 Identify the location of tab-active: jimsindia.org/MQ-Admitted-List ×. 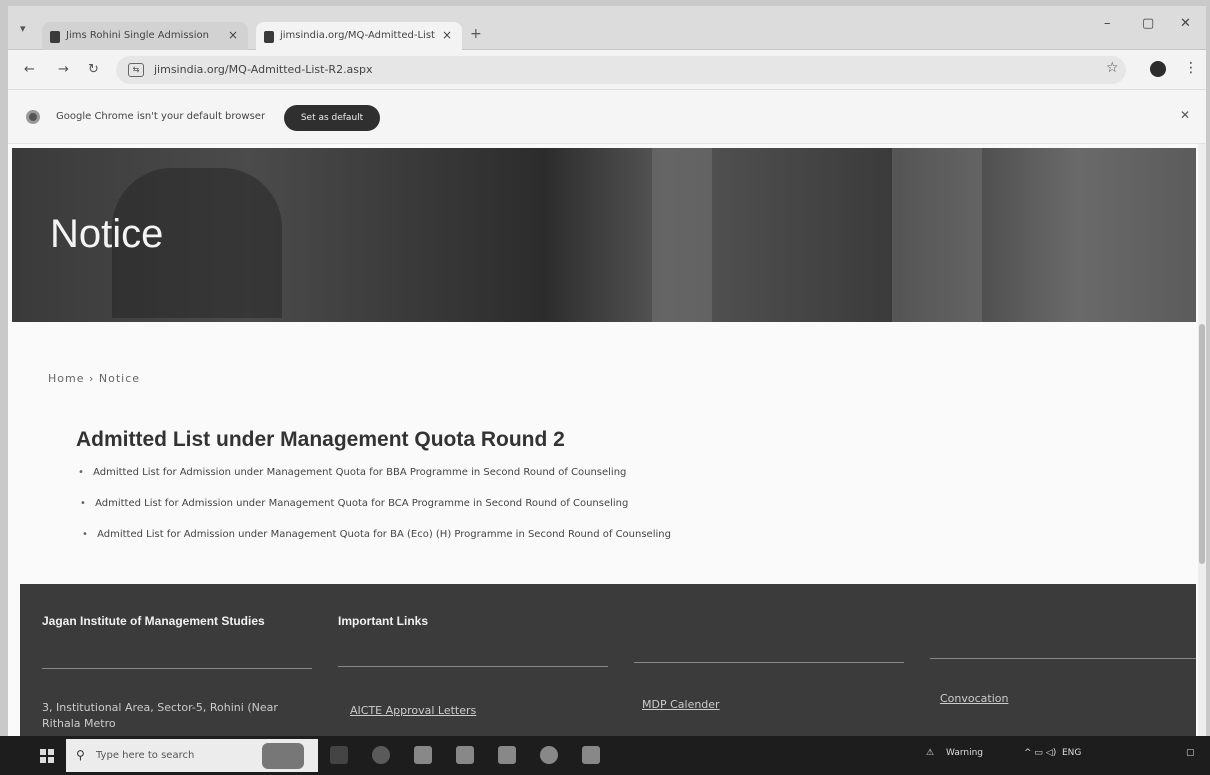
(359, 36).